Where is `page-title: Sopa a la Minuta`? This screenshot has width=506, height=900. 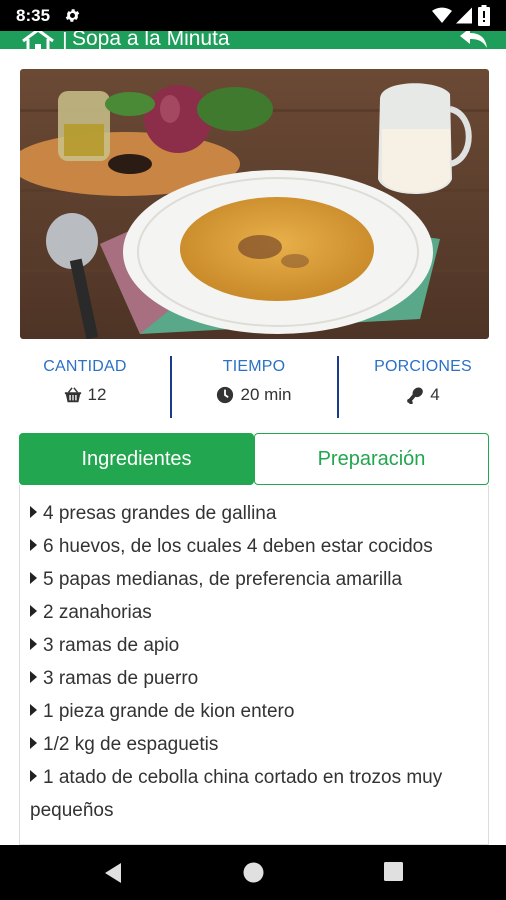 page-title: Sopa a la Minuta is located at coordinates (151, 40).